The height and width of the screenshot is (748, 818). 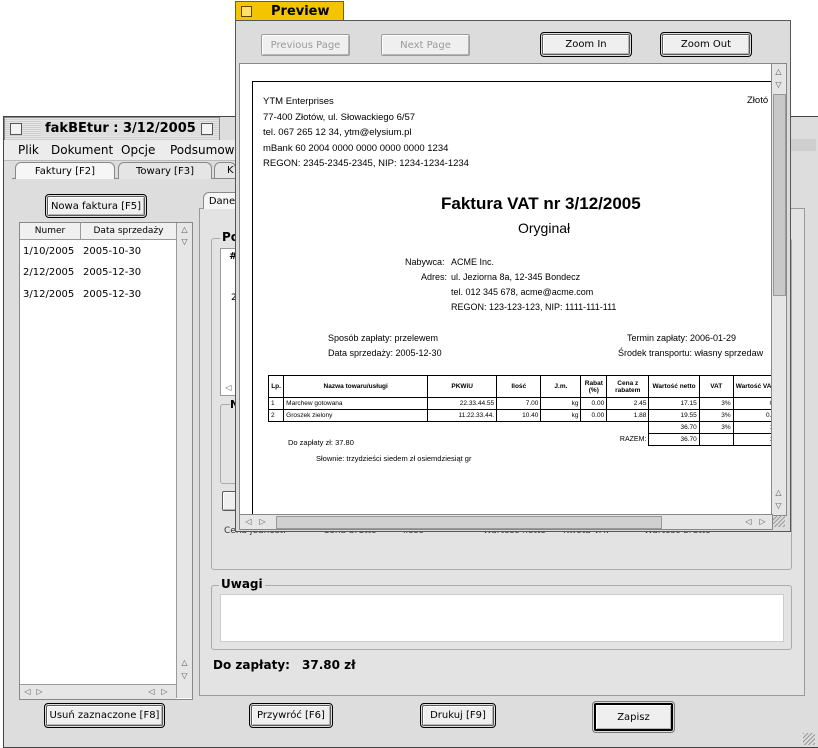 I want to click on preview-resize-grip-icon, so click(x=779, y=521).